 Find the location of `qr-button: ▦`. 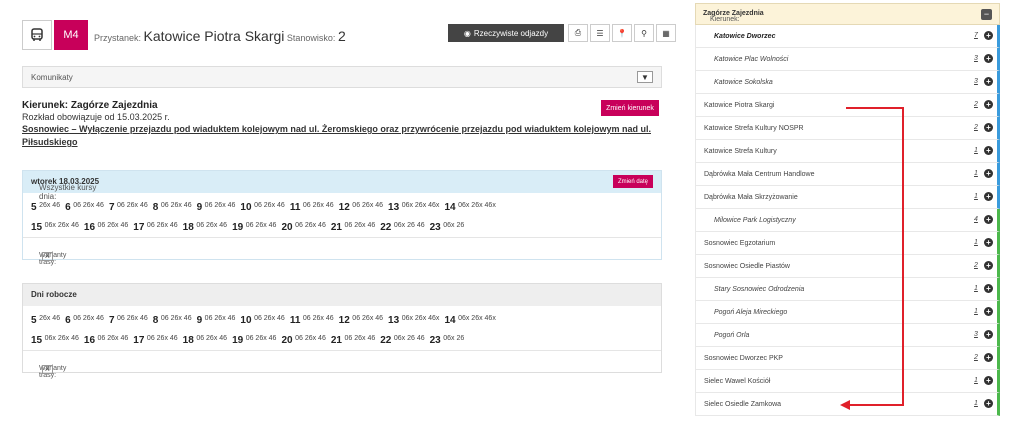

qr-button: ▦ is located at coordinates (666, 33).